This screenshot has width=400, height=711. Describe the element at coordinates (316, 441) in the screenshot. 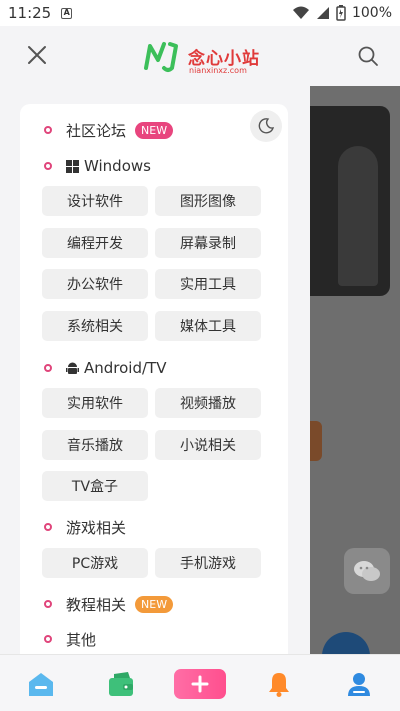

I see `background-button` at that location.